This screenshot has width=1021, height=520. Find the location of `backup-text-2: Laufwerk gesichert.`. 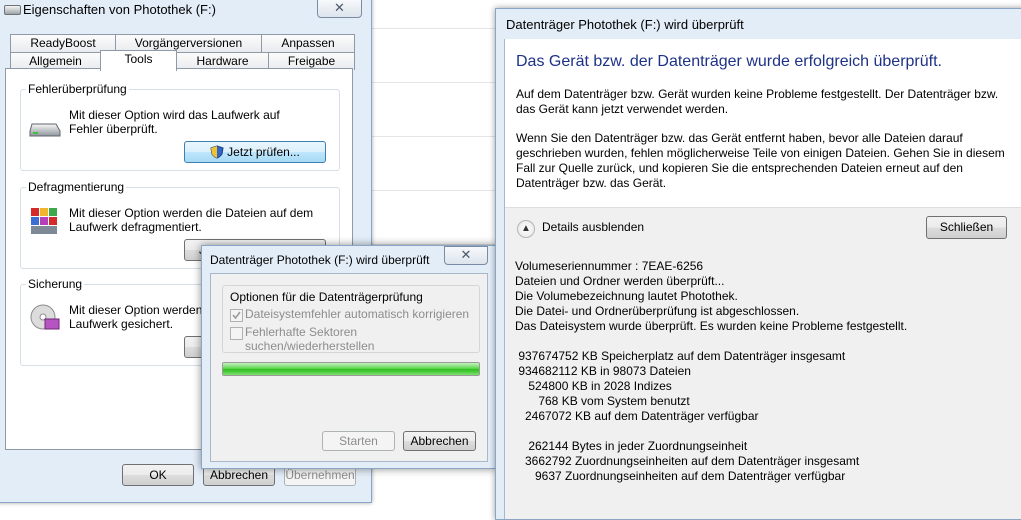

backup-text-2: Laufwerk gesichert. is located at coordinates (121, 324).